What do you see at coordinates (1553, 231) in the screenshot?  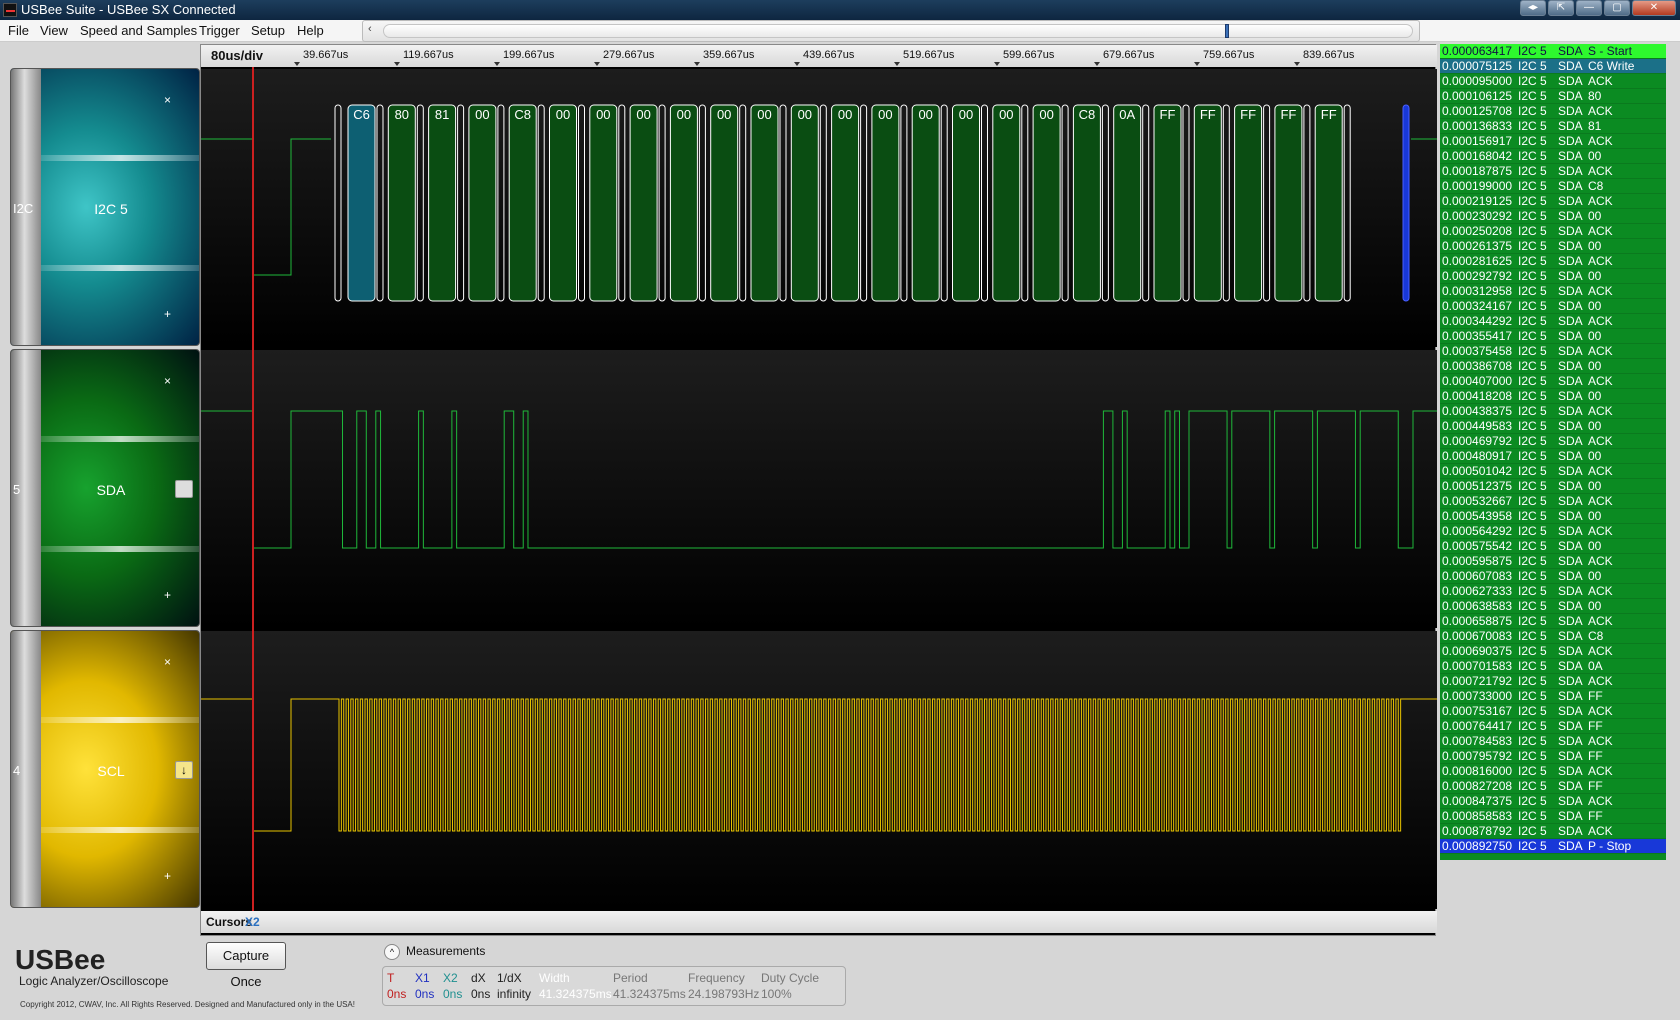 I see `decoder-row: 0.000250208 I2C 5 SDA ACK` at bounding box center [1553, 231].